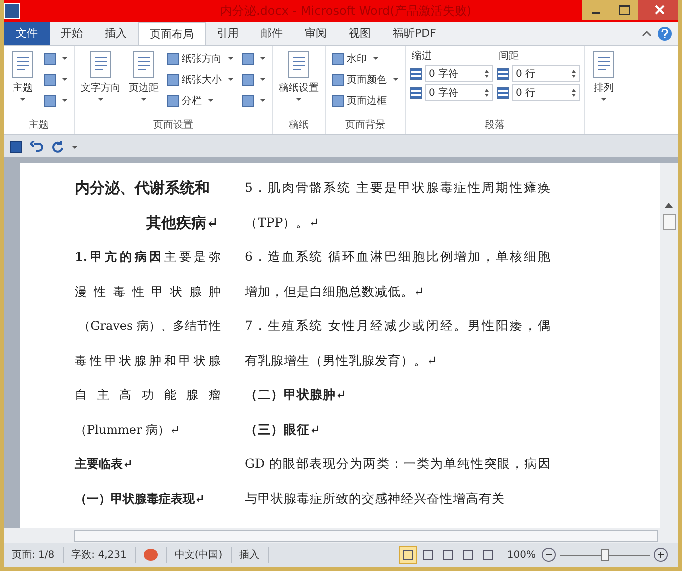 This screenshot has width=682, height=571. I want to click on undo-icon, so click(37, 147).